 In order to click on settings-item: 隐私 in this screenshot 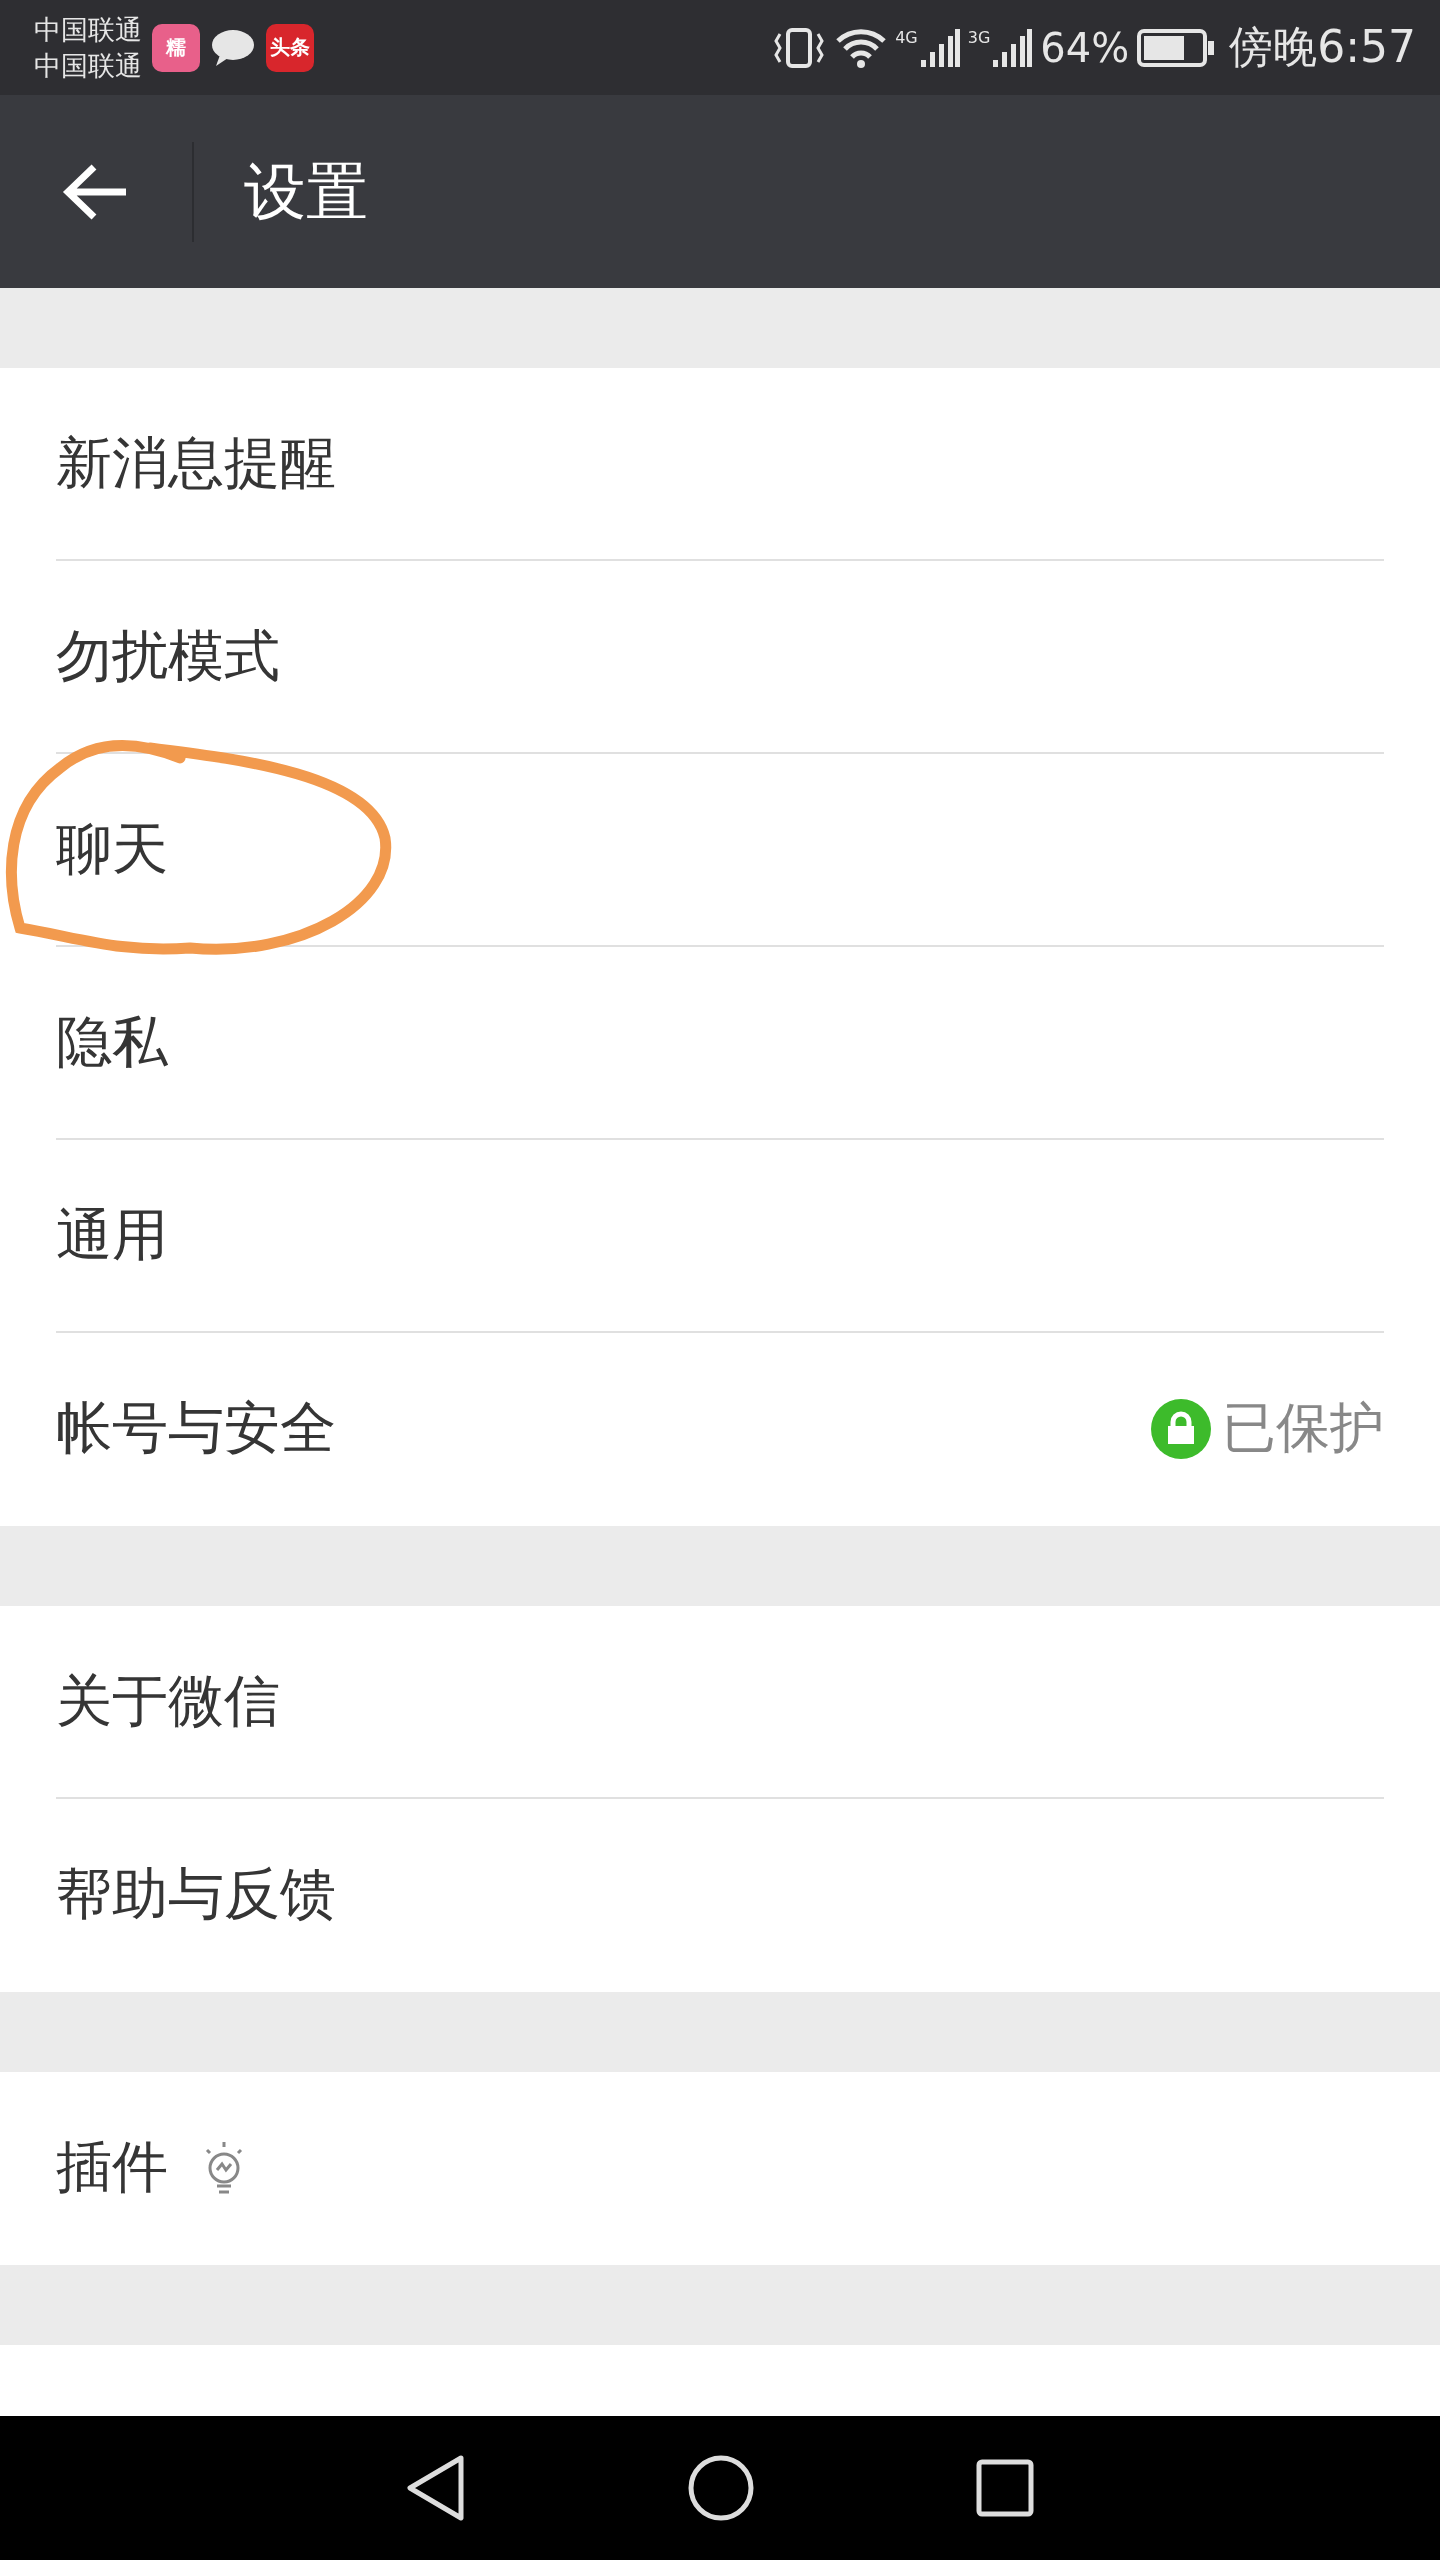, I will do `click(112, 1042)`.